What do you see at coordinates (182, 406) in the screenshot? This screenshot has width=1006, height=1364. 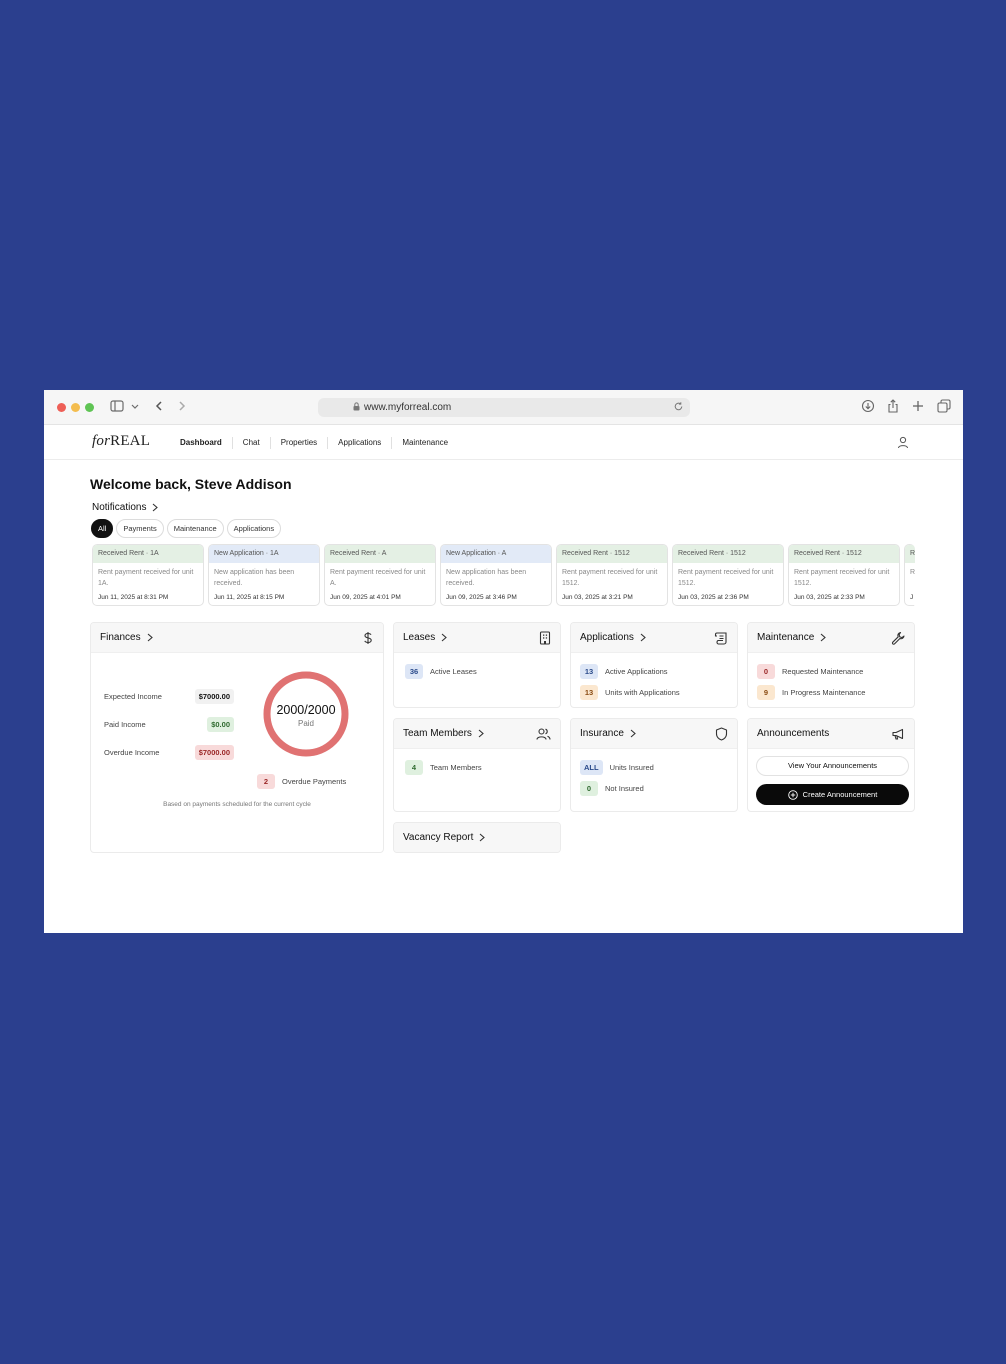 I see `forward-icon` at bounding box center [182, 406].